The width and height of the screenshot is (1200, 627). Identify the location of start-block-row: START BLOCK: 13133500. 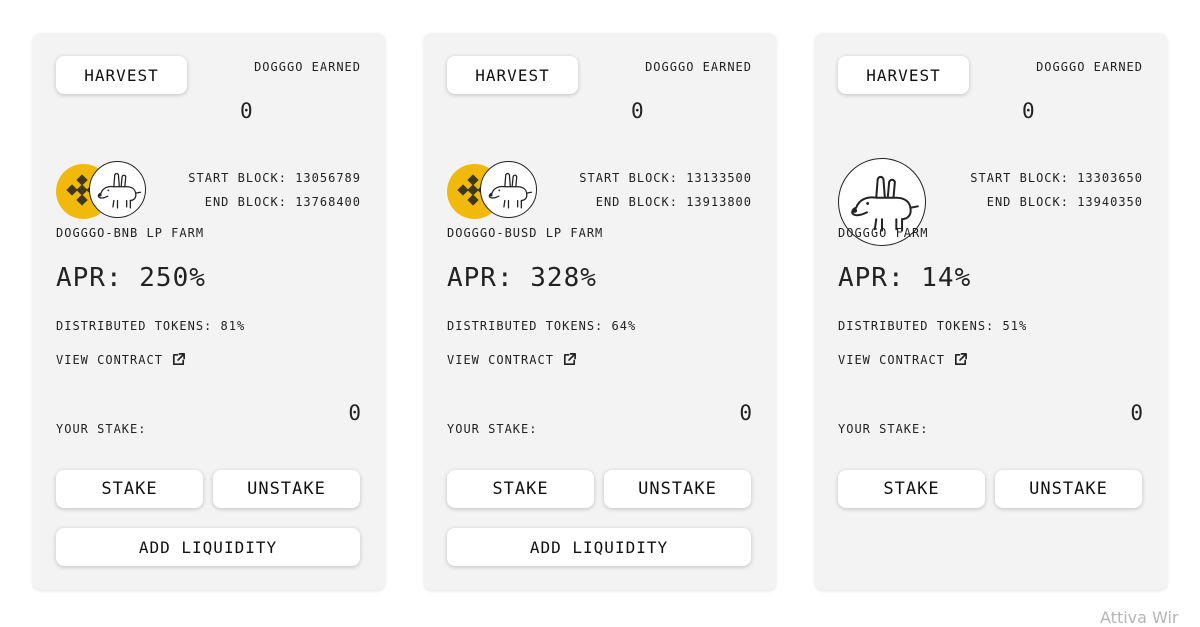
(665, 178).